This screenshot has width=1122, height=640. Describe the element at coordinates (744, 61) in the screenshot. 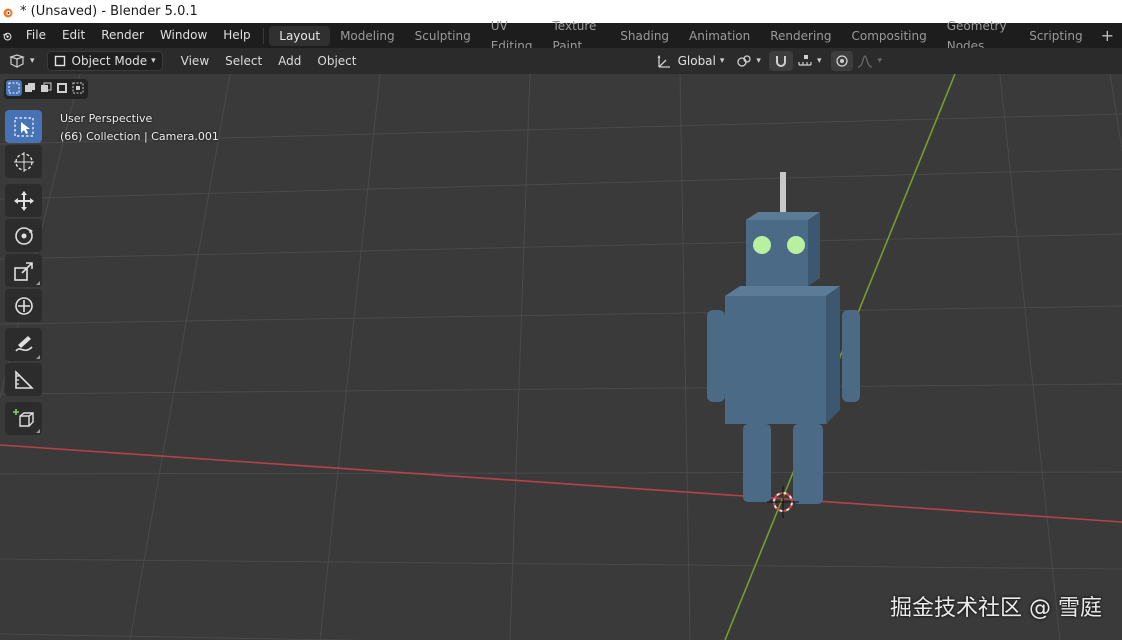

I see `pivot-icon` at that location.